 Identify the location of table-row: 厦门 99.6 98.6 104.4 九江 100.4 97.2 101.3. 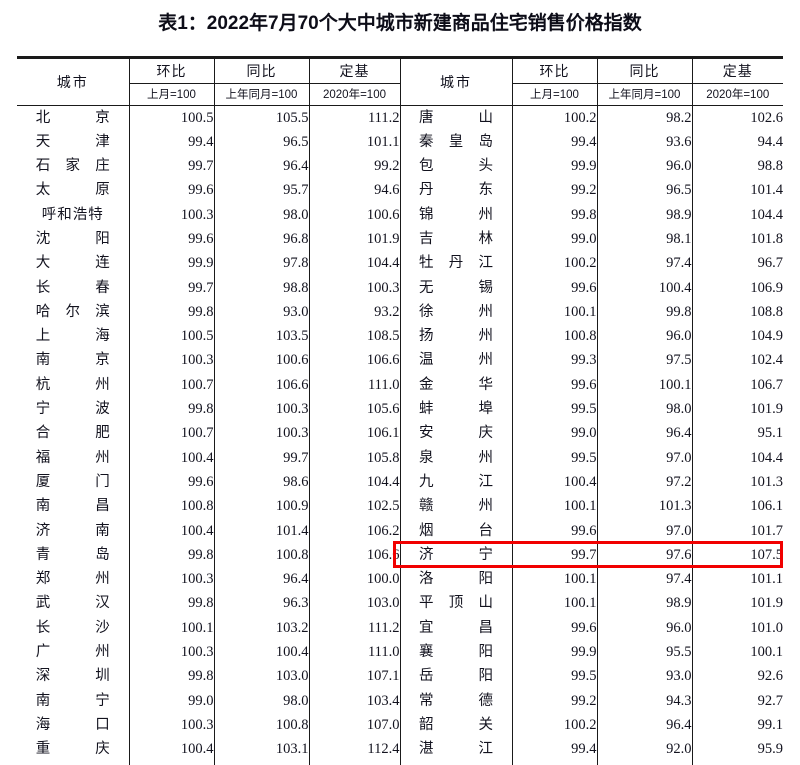
(400, 482).